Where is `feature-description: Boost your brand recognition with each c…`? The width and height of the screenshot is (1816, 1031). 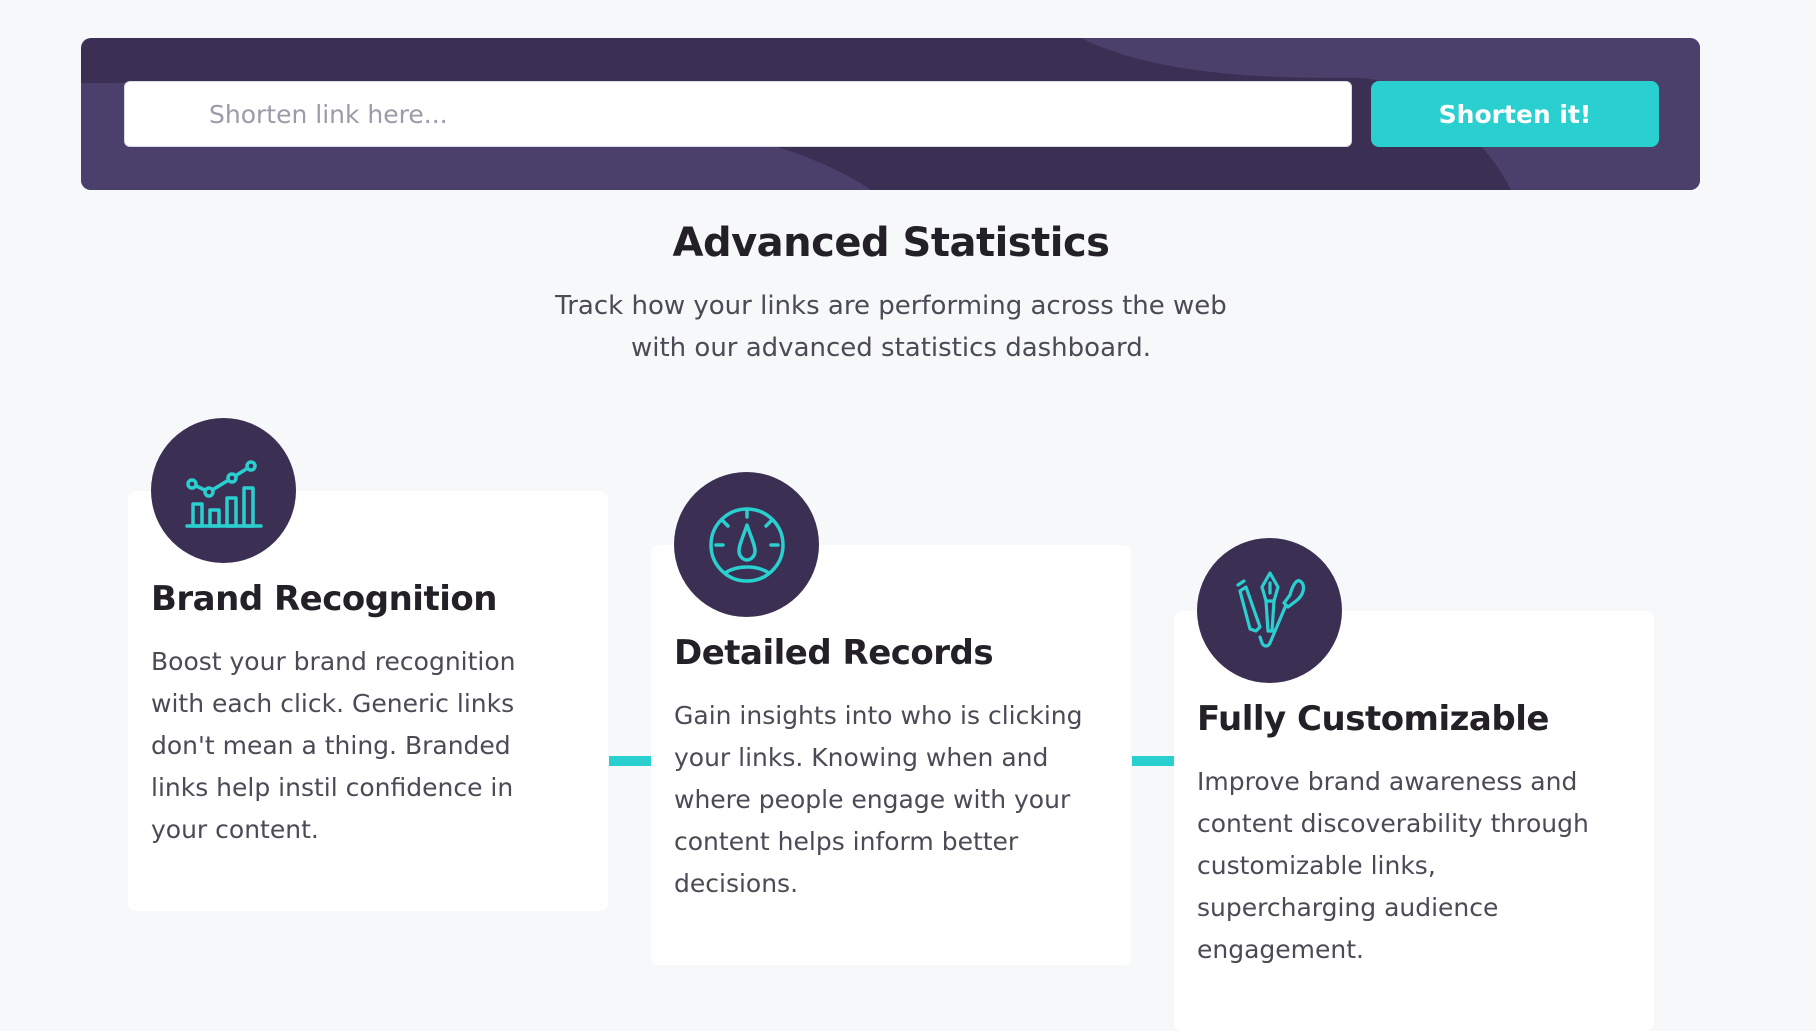
feature-description: Boost your brand recognition with each c… is located at coordinates (333, 745).